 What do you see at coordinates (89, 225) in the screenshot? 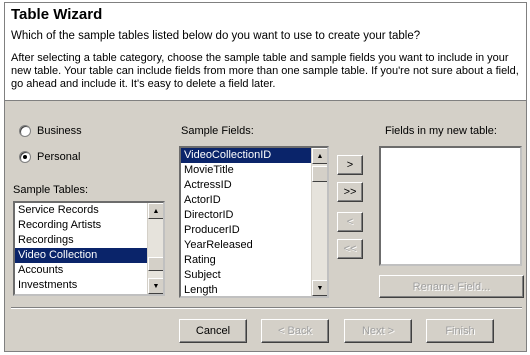
I see `list-item: Recording Artists` at bounding box center [89, 225].